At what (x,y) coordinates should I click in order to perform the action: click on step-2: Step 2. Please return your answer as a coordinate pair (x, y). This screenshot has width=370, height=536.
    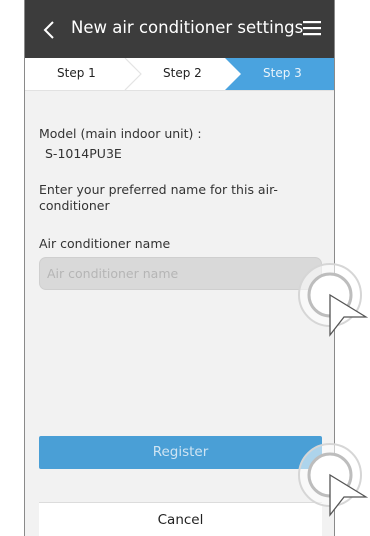
    Looking at the image, I should click on (182, 73).